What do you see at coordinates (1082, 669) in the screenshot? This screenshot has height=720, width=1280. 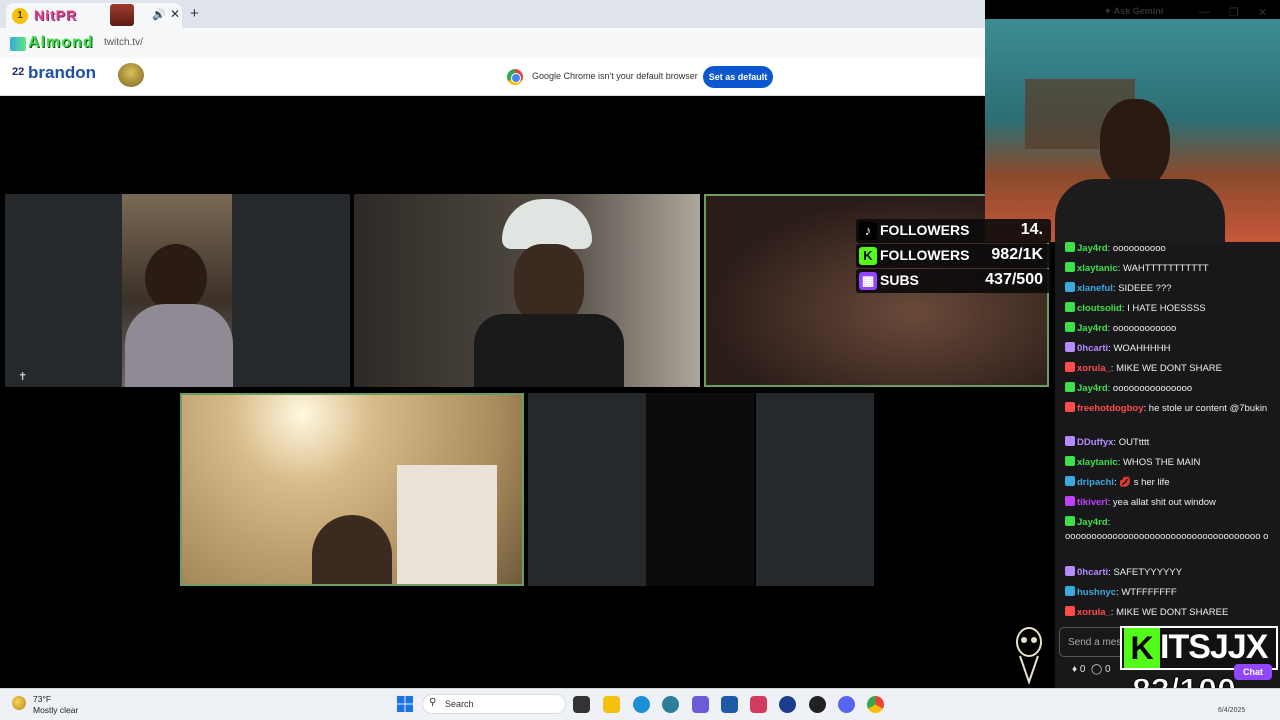 I see `points-value: 0` at bounding box center [1082, 669].